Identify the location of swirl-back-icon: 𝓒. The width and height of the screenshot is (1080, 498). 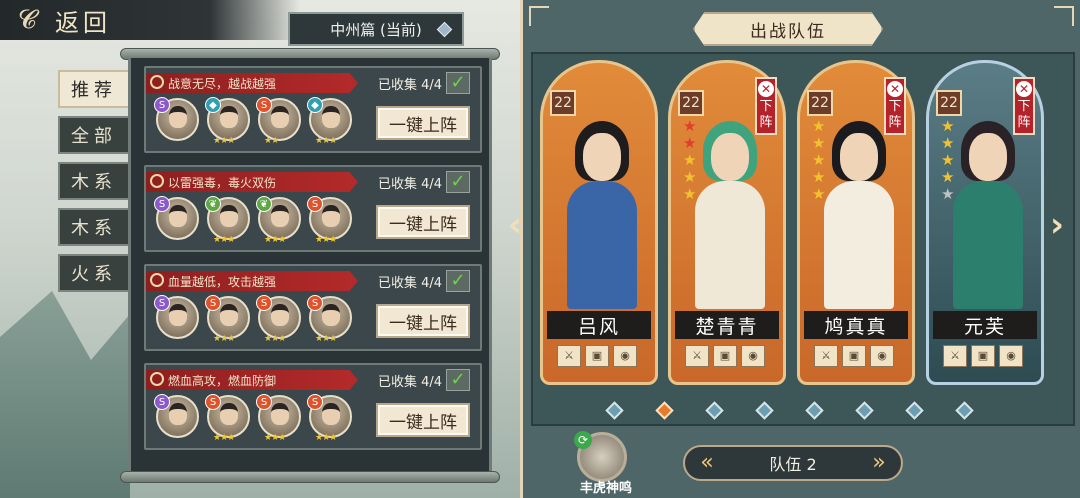
(27, 20).